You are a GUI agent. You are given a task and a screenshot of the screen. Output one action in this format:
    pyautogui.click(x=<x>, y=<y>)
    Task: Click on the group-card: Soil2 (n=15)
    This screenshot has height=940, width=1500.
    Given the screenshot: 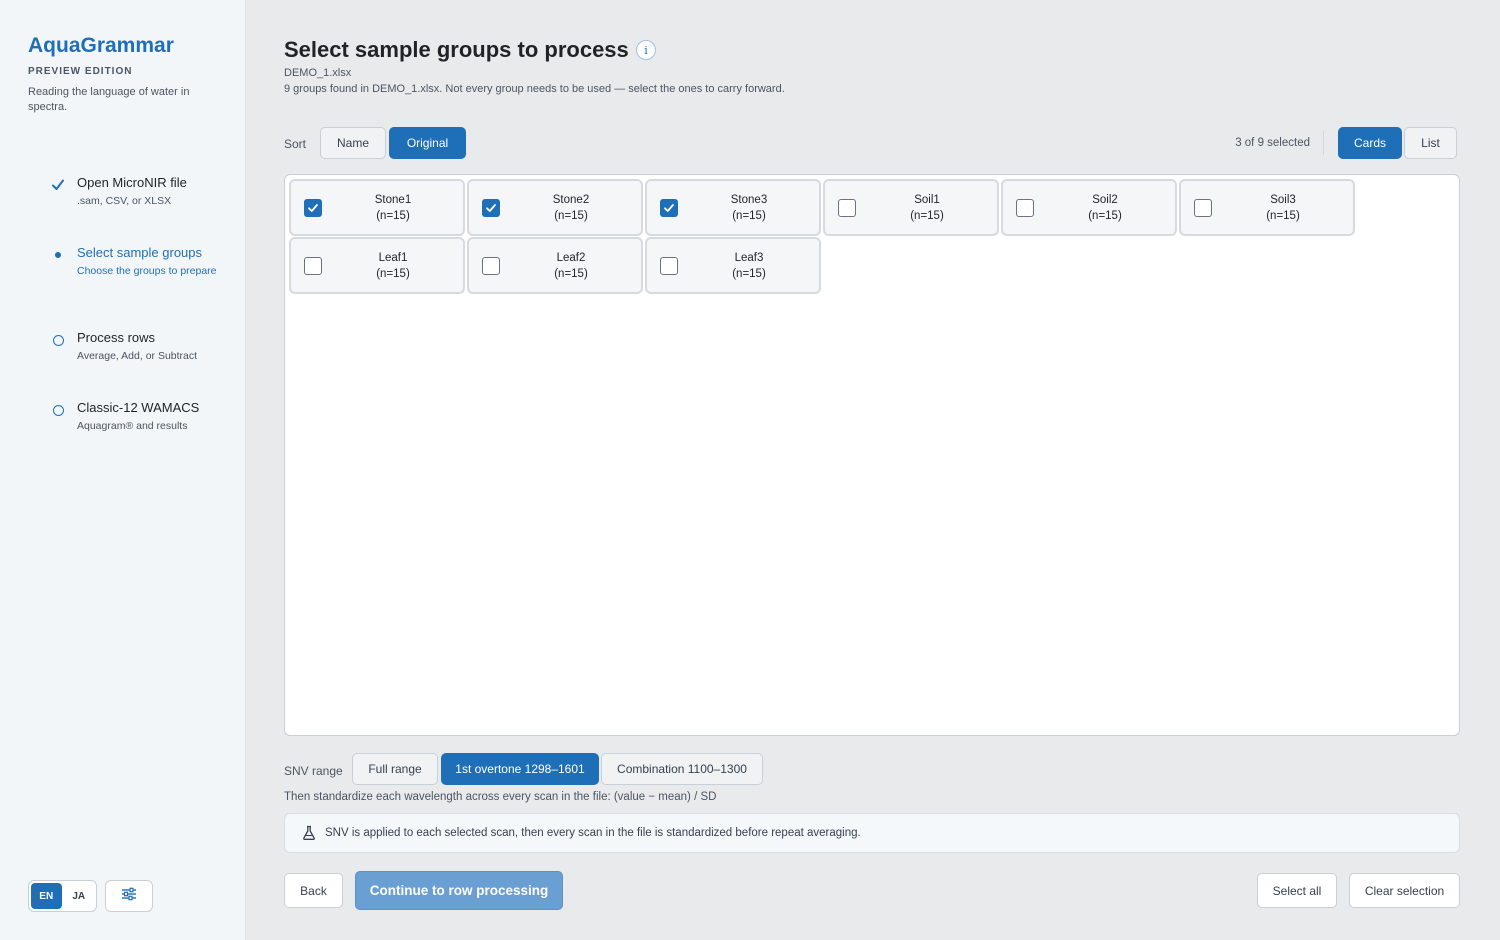 What is the action you would take?
    pyautogui.click(x=1089, y=207)
    